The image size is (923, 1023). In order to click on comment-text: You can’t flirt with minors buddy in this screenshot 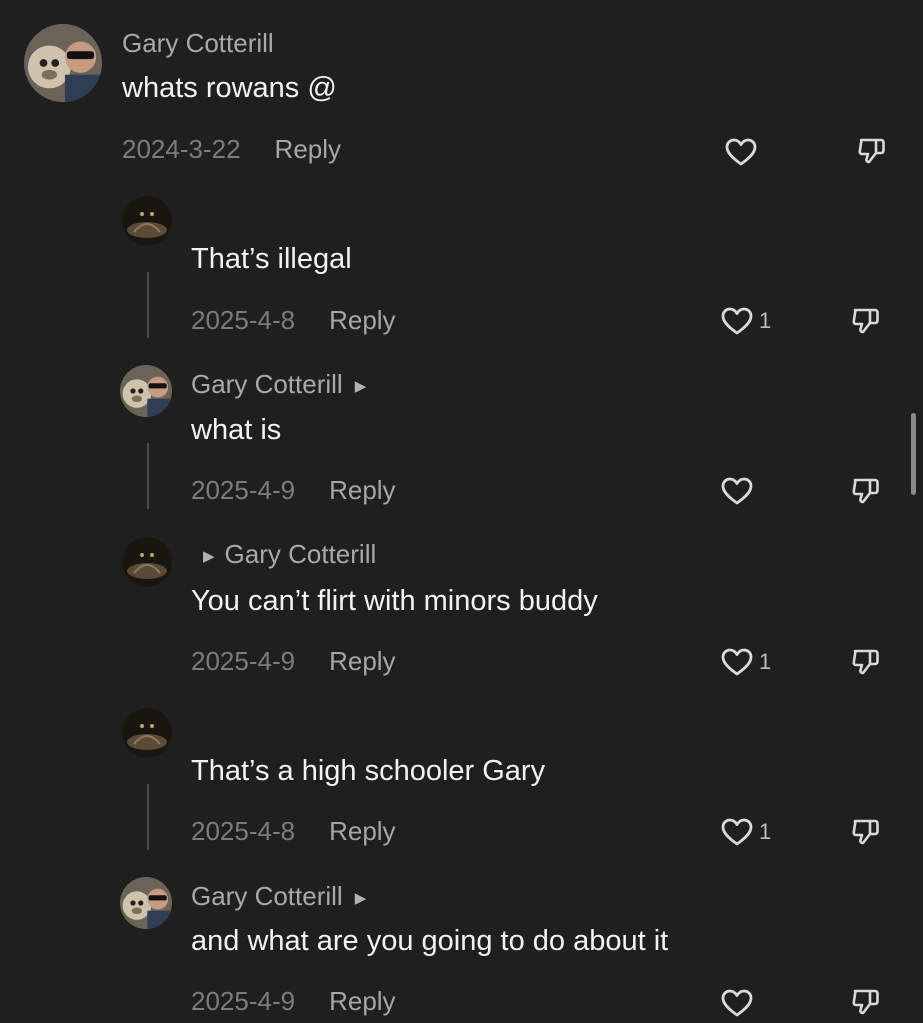, I will do `click(394, 601)`.